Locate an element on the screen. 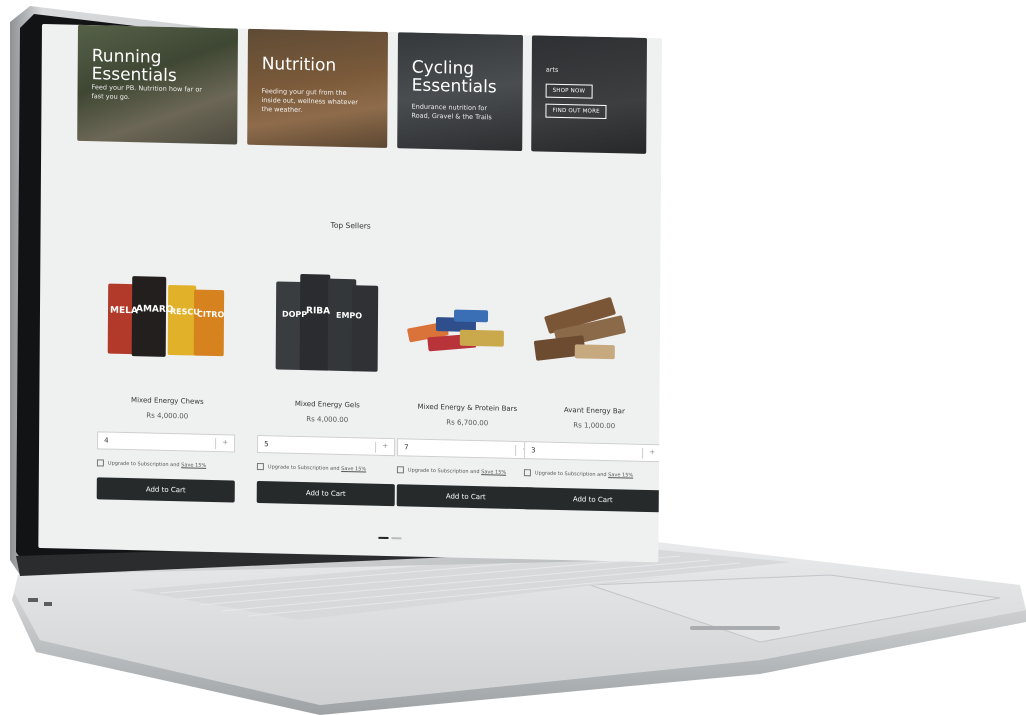 The image size is (1026, 715). product-name: Avant Energy Bar is located at coordinates (593, 410).